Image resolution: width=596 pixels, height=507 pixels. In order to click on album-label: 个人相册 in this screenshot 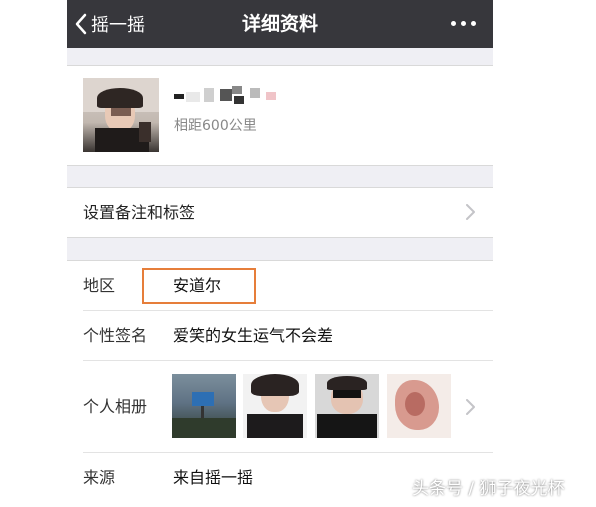, I will do `click(115, 406)`.